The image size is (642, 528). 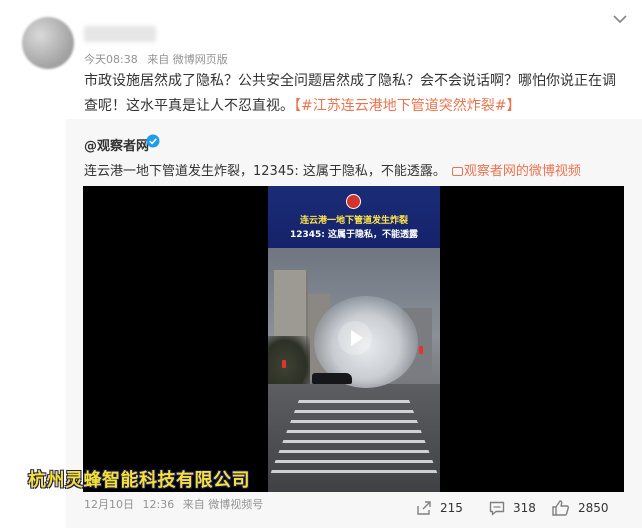 I want to click on repost-username: @观察者网, so click(x=116, y=144).